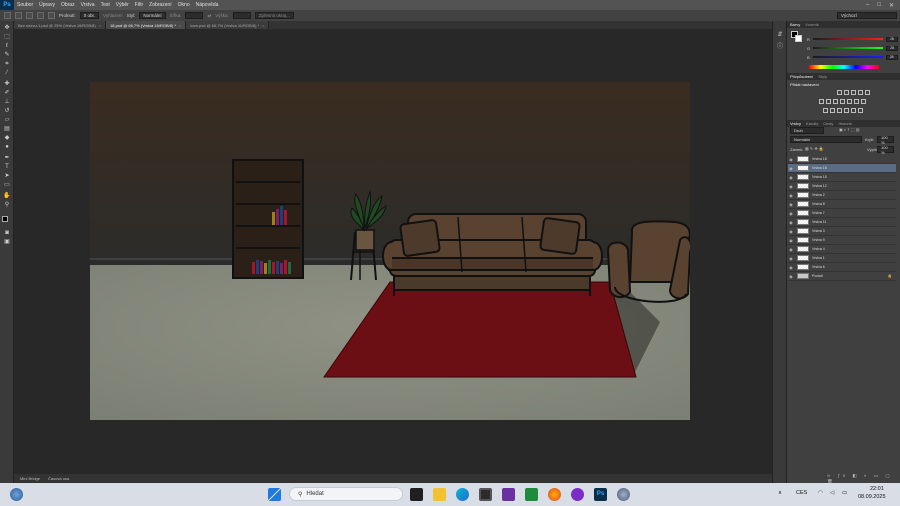 This screenshot has height=506, width=900. I want to click on quick-mask-icon: ◙, so click(7, 233).